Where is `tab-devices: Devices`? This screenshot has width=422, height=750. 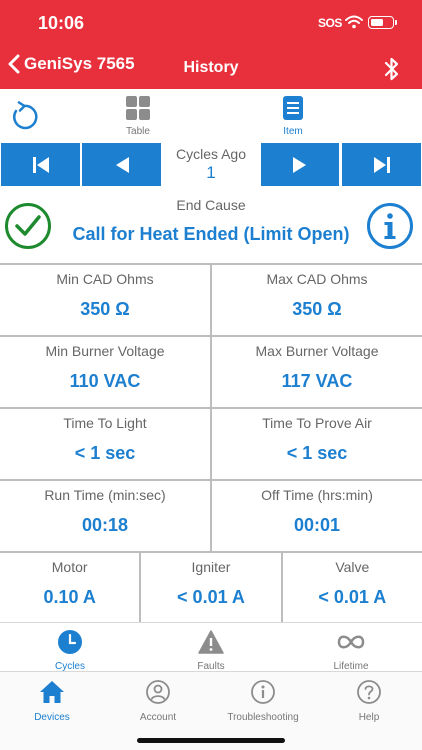 tab-devices: Devices is located at coordinates (52, 701).